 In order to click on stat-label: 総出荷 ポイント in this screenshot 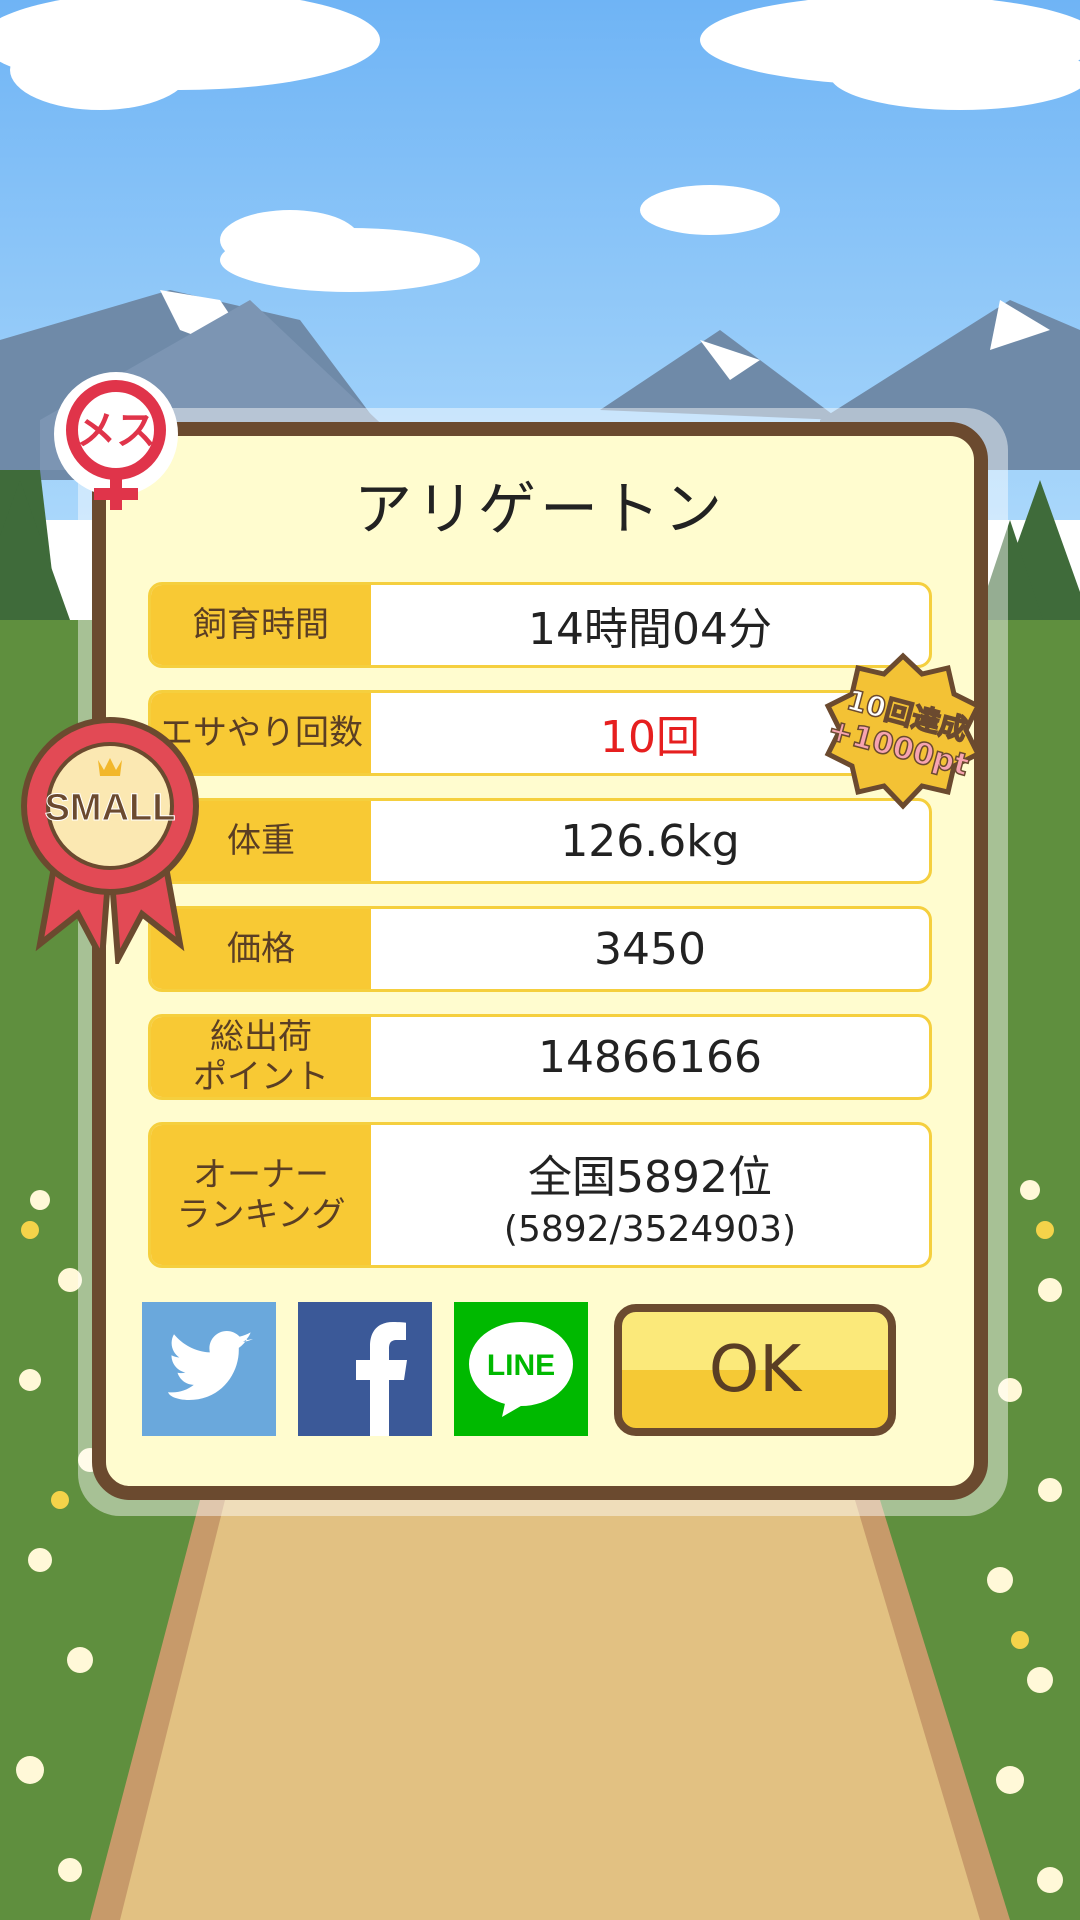, I will do `click(261, 1057)`.